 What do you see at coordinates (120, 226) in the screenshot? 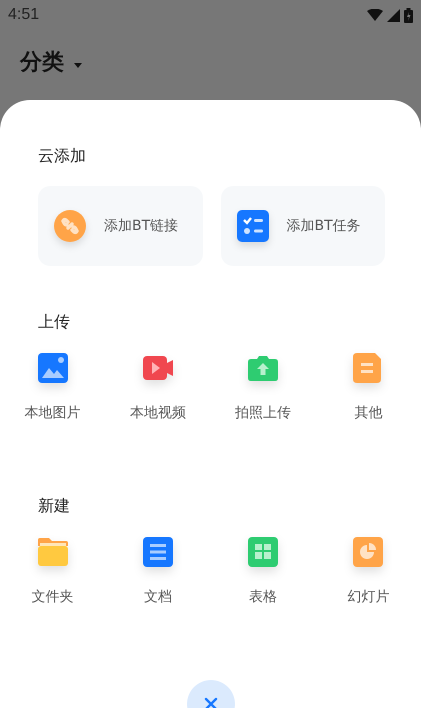
I see `action-card: 添加BT链接` at bounding box center [120, 226].